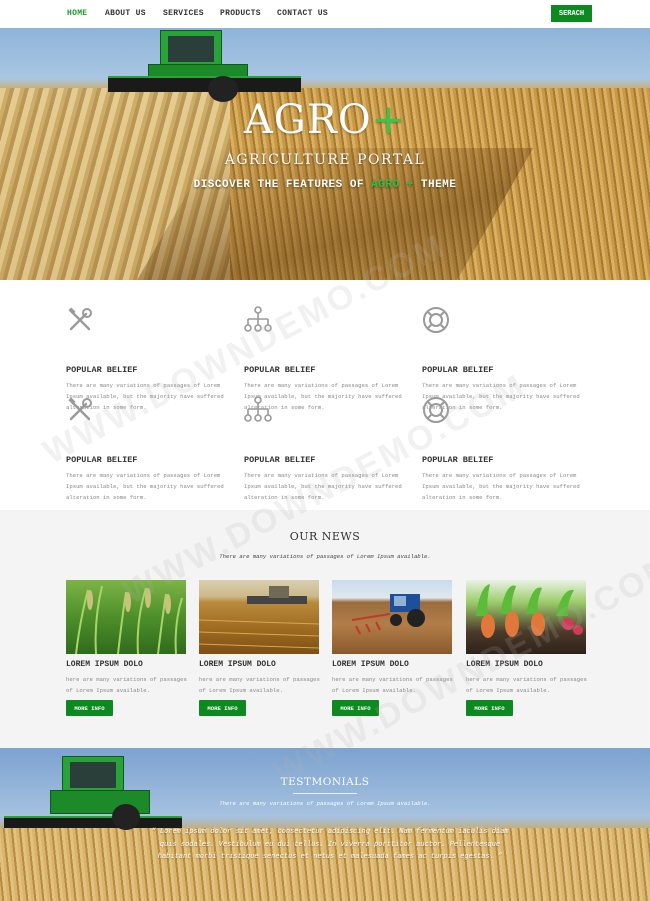 The width and height of the screenshot is (650, 901). What do you see at coordinates (325, 120) in the screenshot?
I see `hero-title: AGRO+` at bounding box center [325, 120].